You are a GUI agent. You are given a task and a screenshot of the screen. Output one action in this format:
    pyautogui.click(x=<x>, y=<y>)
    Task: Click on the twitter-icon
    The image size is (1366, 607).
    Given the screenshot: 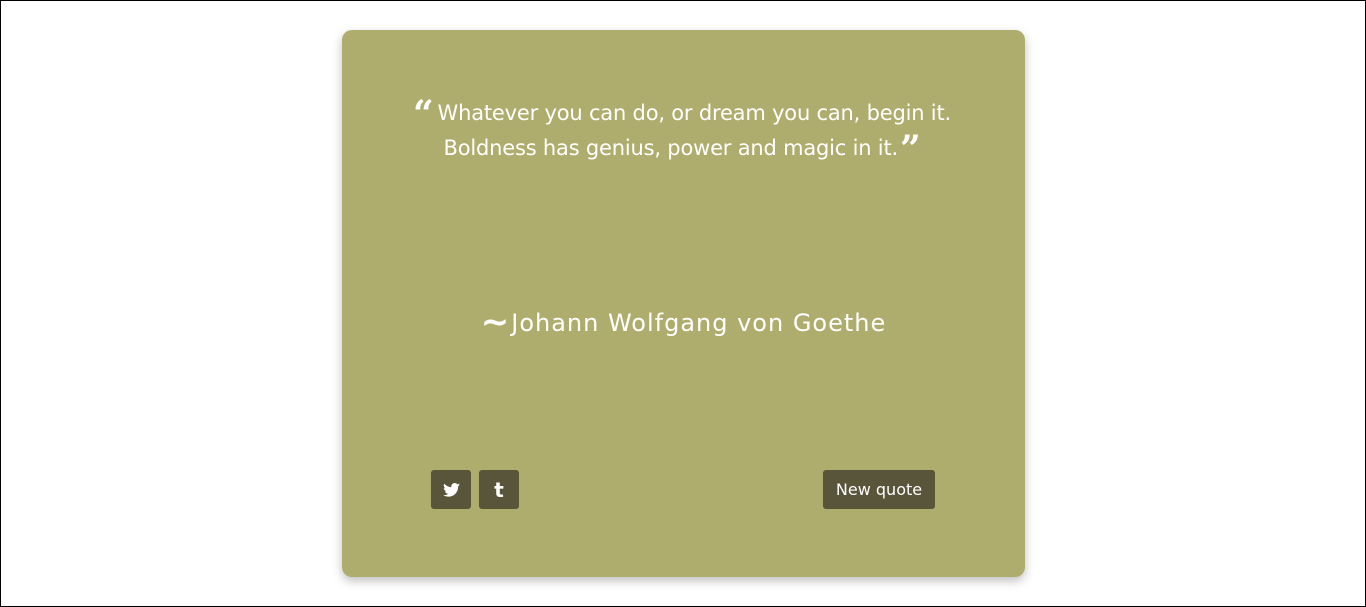 What is the action you would take?
    pyautogui.click(x=451, y=489)
    